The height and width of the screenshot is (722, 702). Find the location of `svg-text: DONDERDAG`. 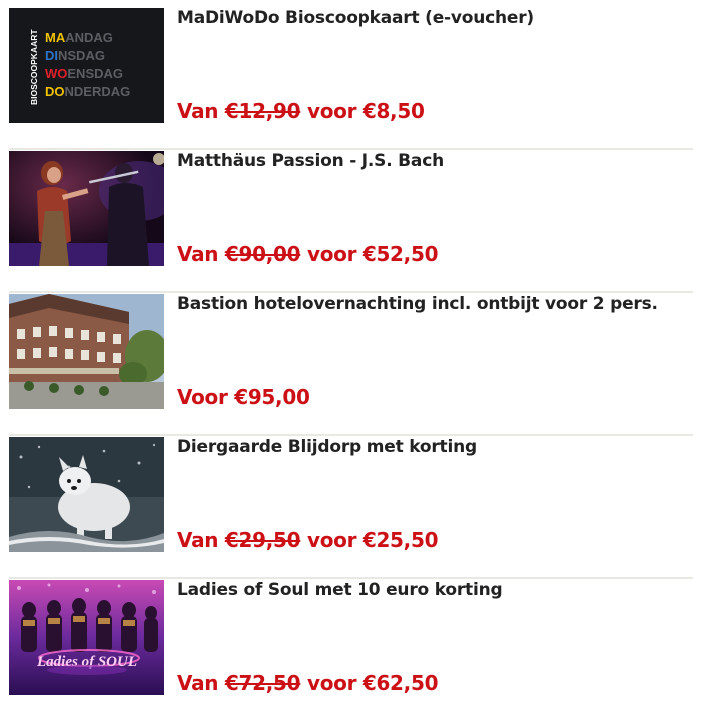

svg-text: DONDERDAG is located at coordinates (87, 91).